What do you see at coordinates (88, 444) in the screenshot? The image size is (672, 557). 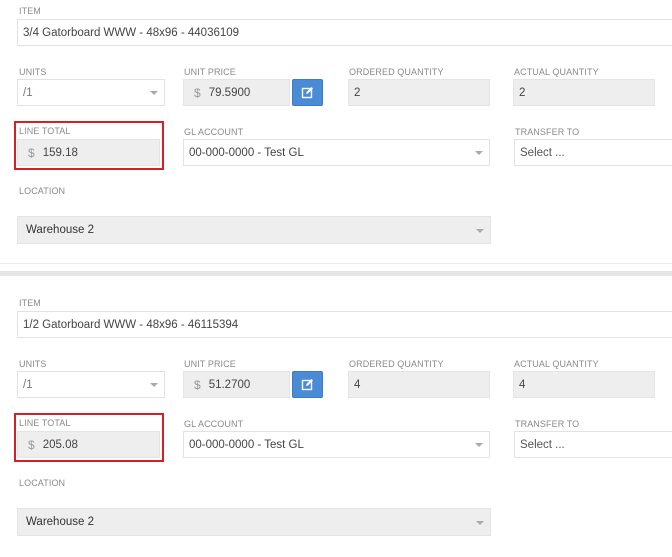 I see `line-total-field: $ 205.08` at bounding box center [88, 444].